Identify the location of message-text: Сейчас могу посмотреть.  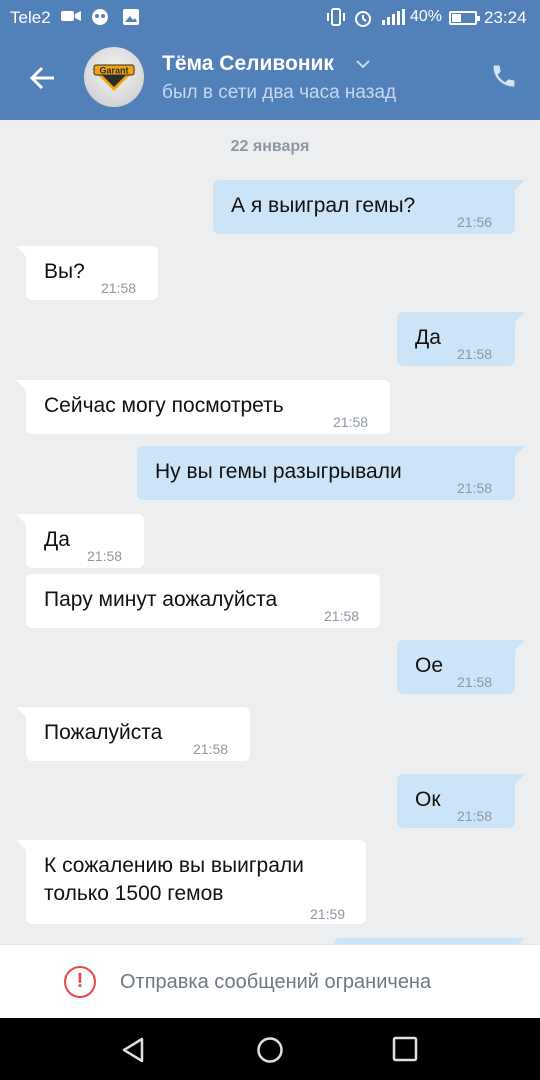
(164, 405).